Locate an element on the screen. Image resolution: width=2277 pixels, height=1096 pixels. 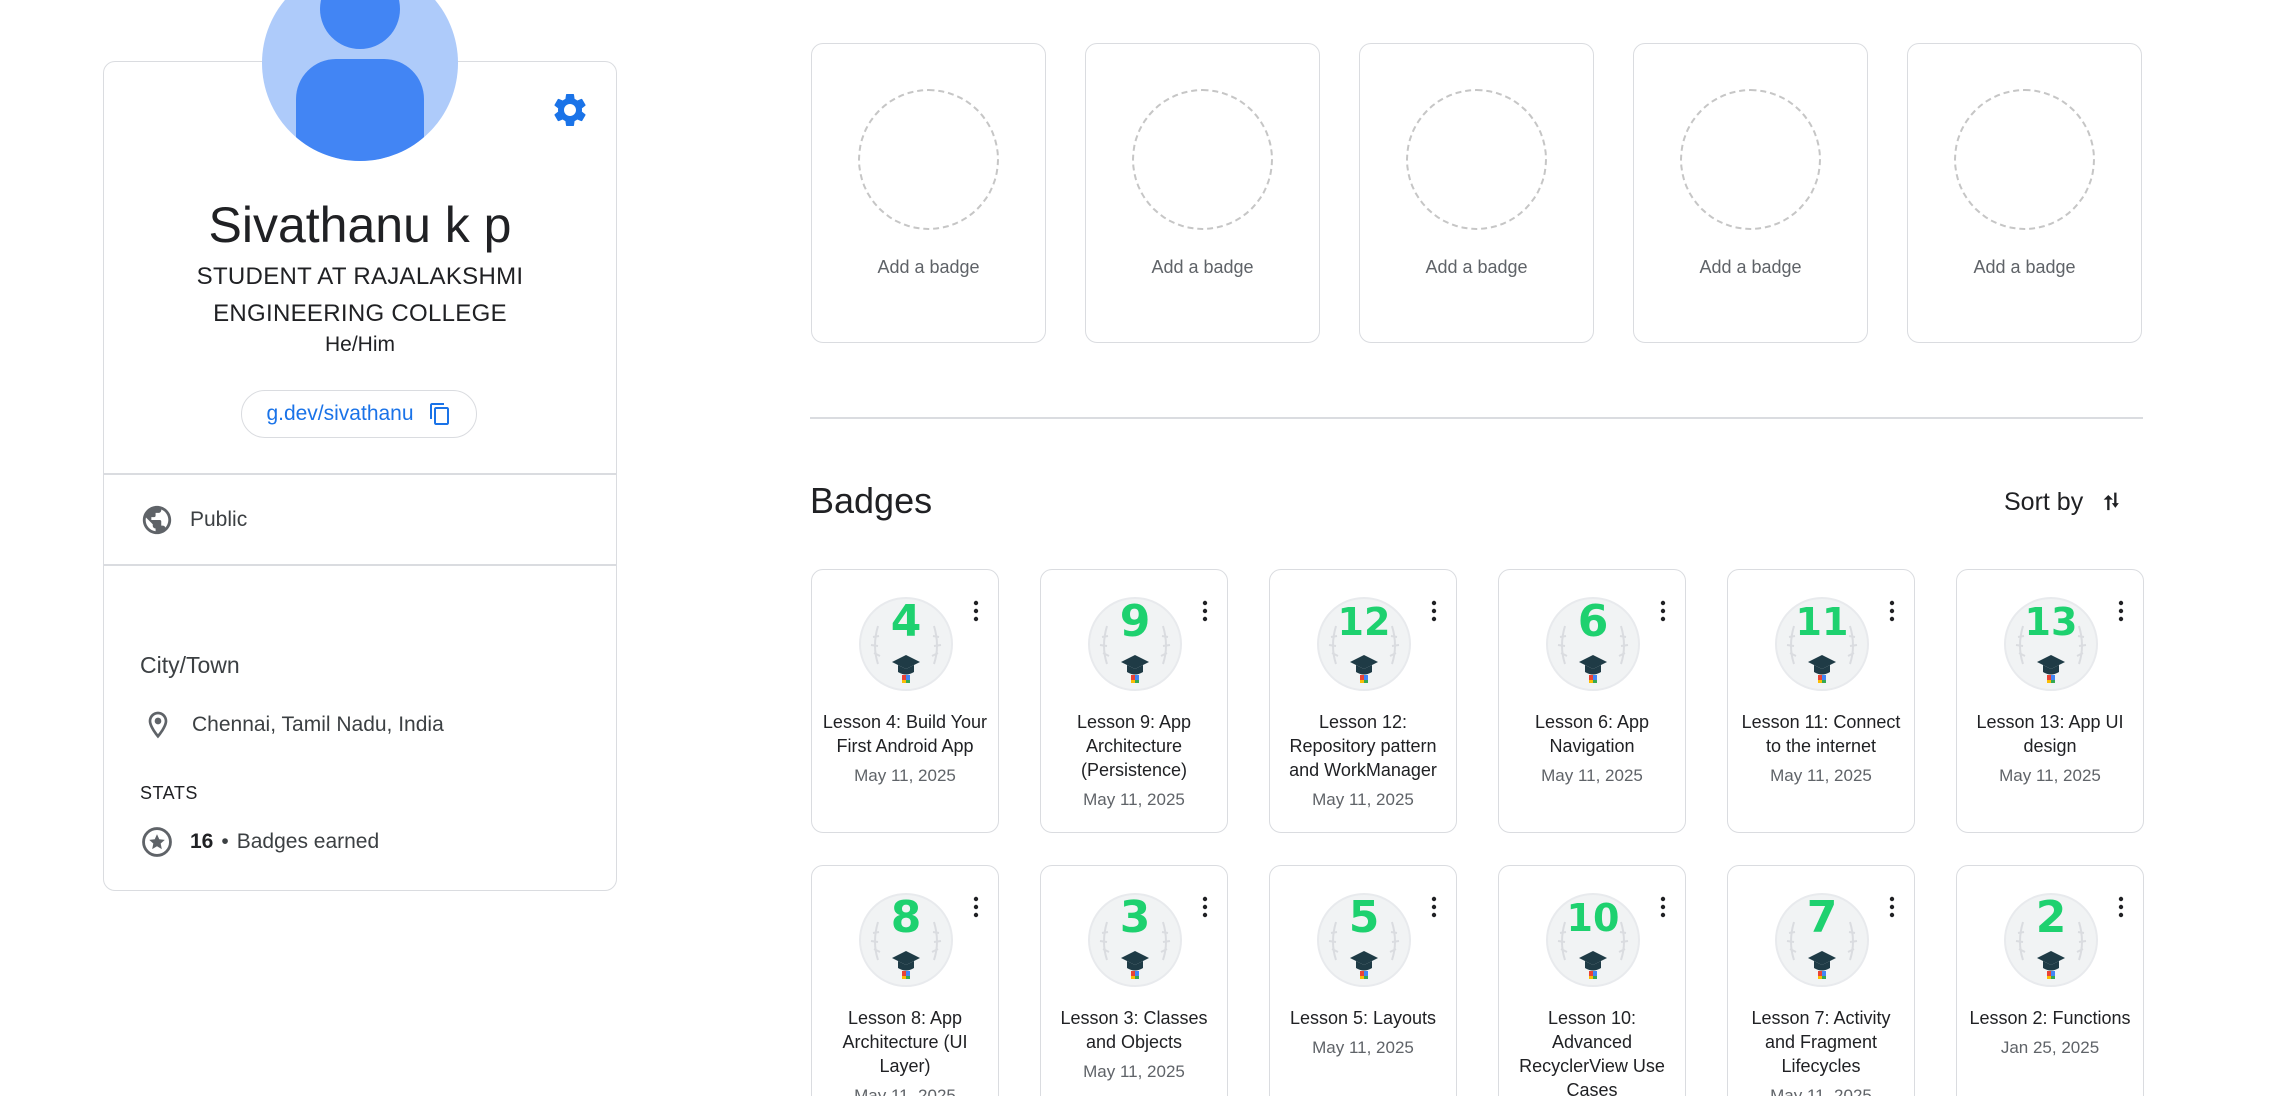
featured-heading-fragment is located at coordinates (1015, 1).